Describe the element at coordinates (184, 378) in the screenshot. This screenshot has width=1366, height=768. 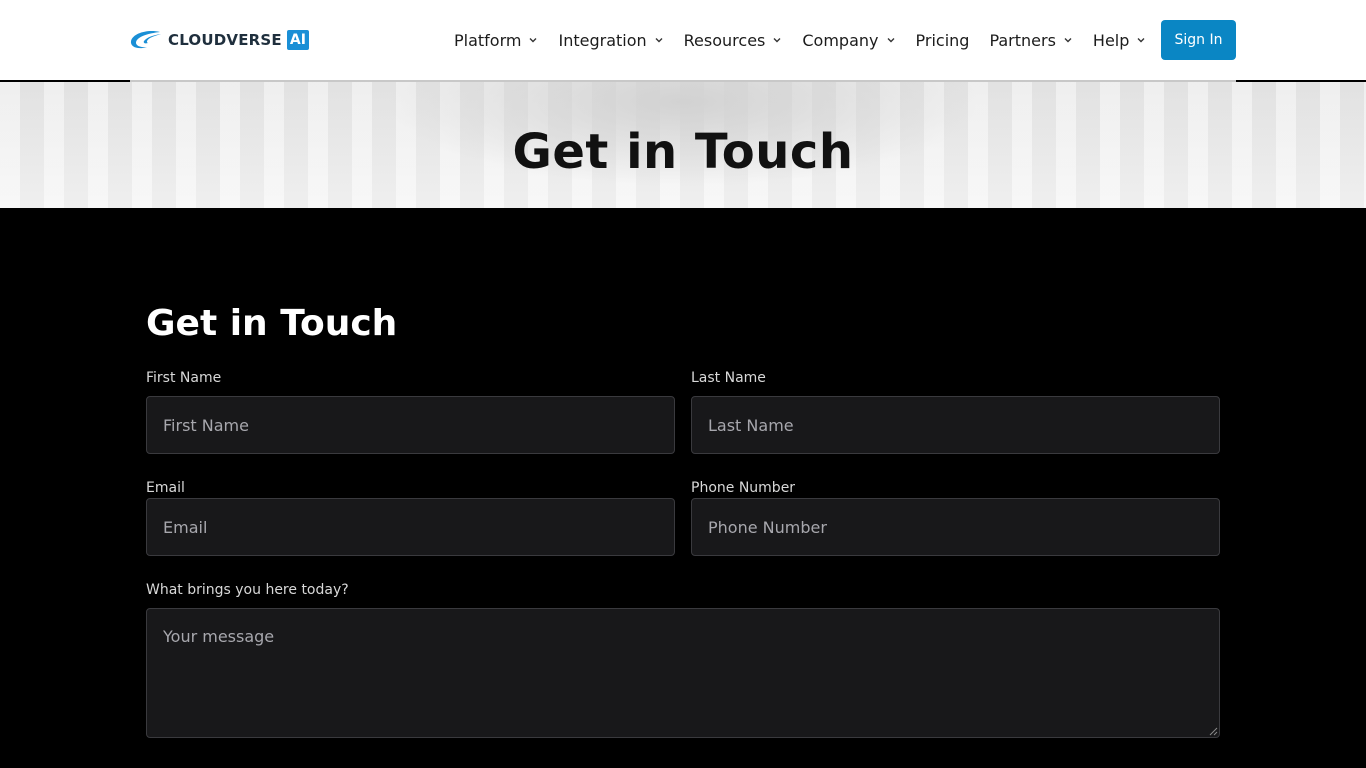
I see `first-name-label: First Name` at that location.